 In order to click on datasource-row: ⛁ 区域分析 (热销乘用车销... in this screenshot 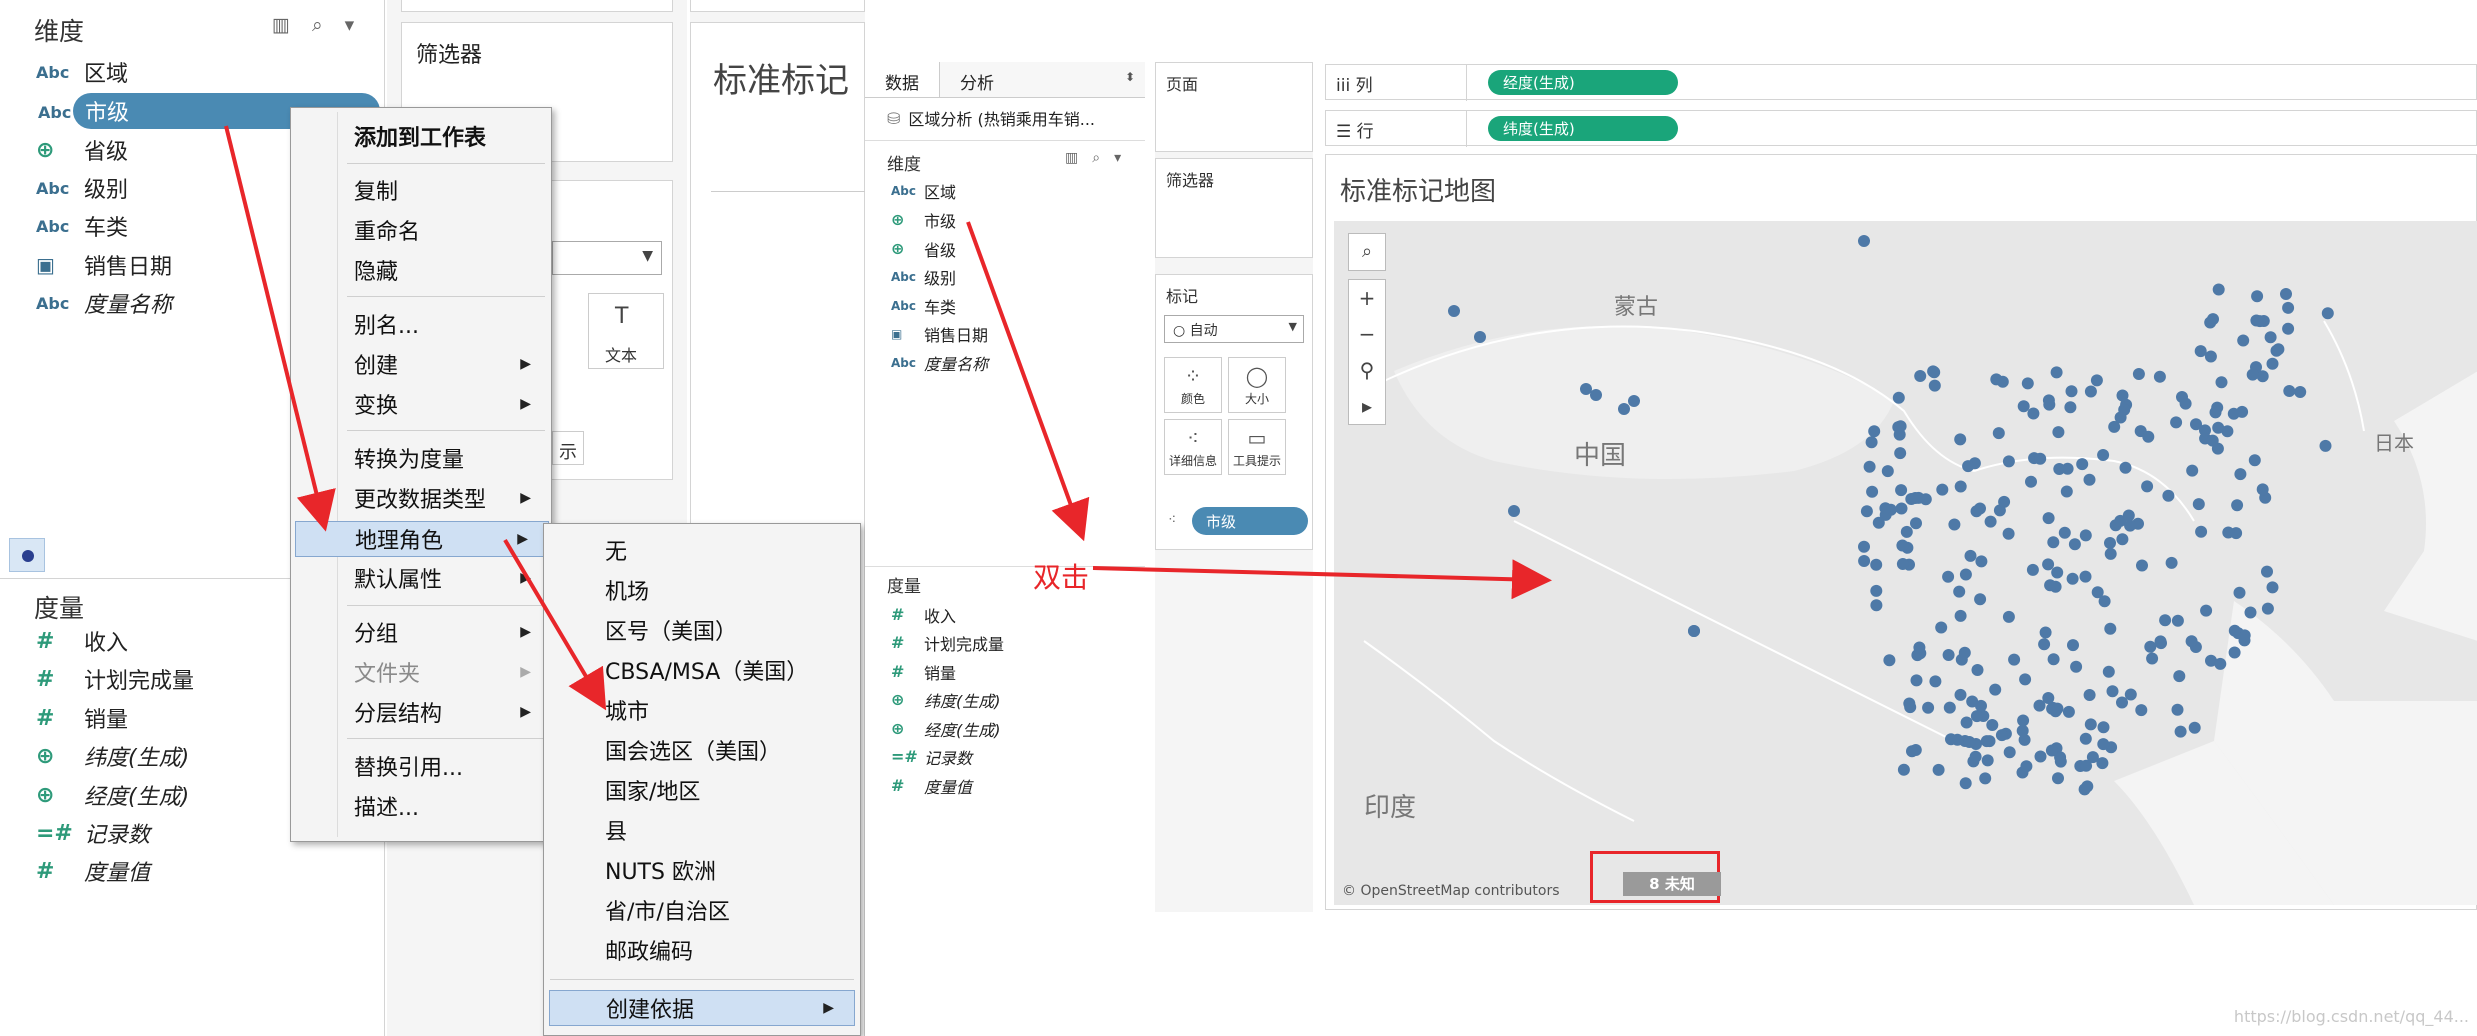, I will do `click(991, 118)`.